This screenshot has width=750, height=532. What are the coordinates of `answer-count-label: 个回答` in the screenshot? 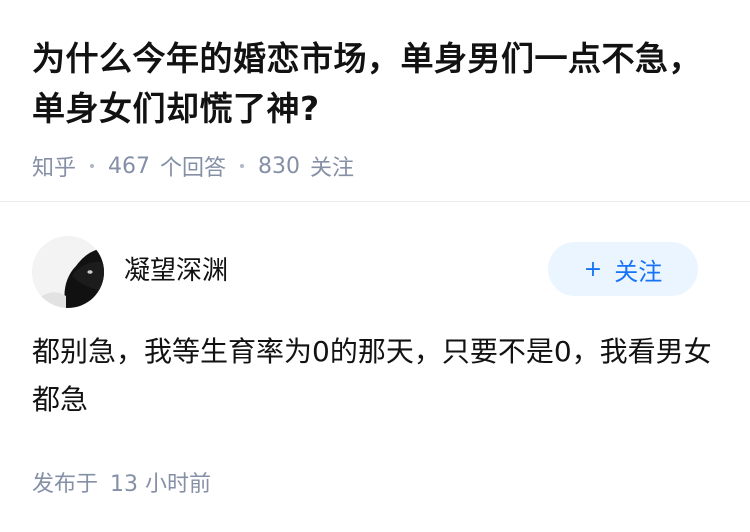 It's located at (193, 168).